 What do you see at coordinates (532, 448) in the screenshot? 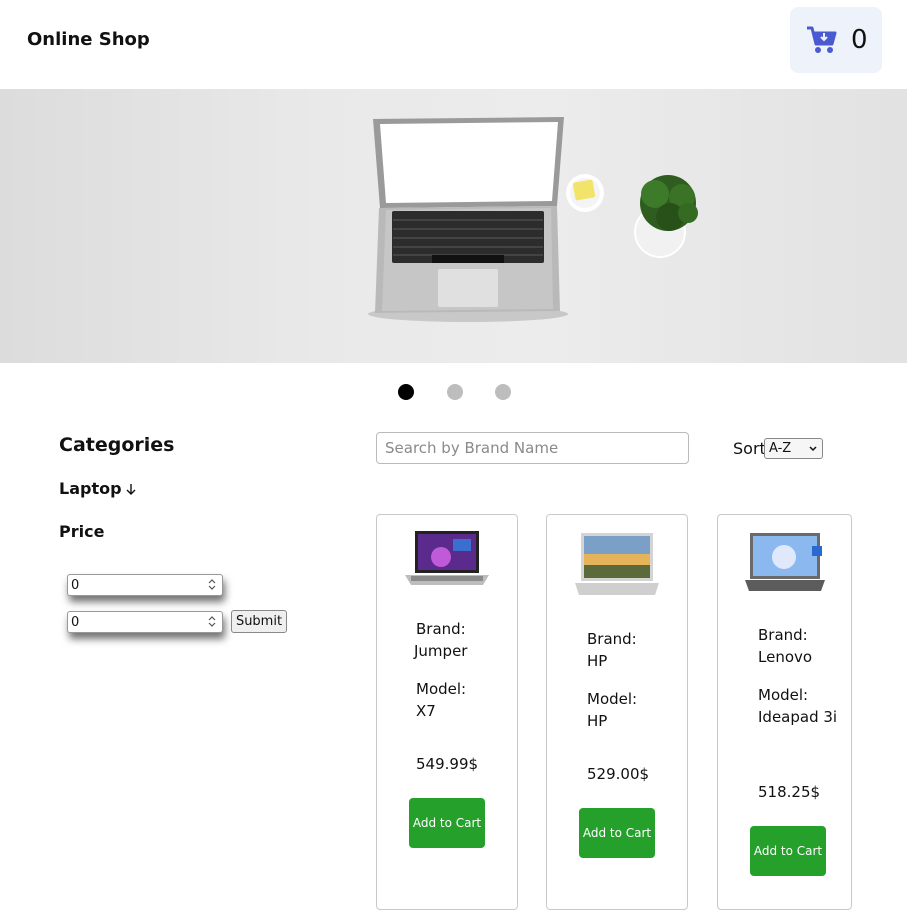
I see `search-input: Search by Brand Name` at bounding box center [532, 448].